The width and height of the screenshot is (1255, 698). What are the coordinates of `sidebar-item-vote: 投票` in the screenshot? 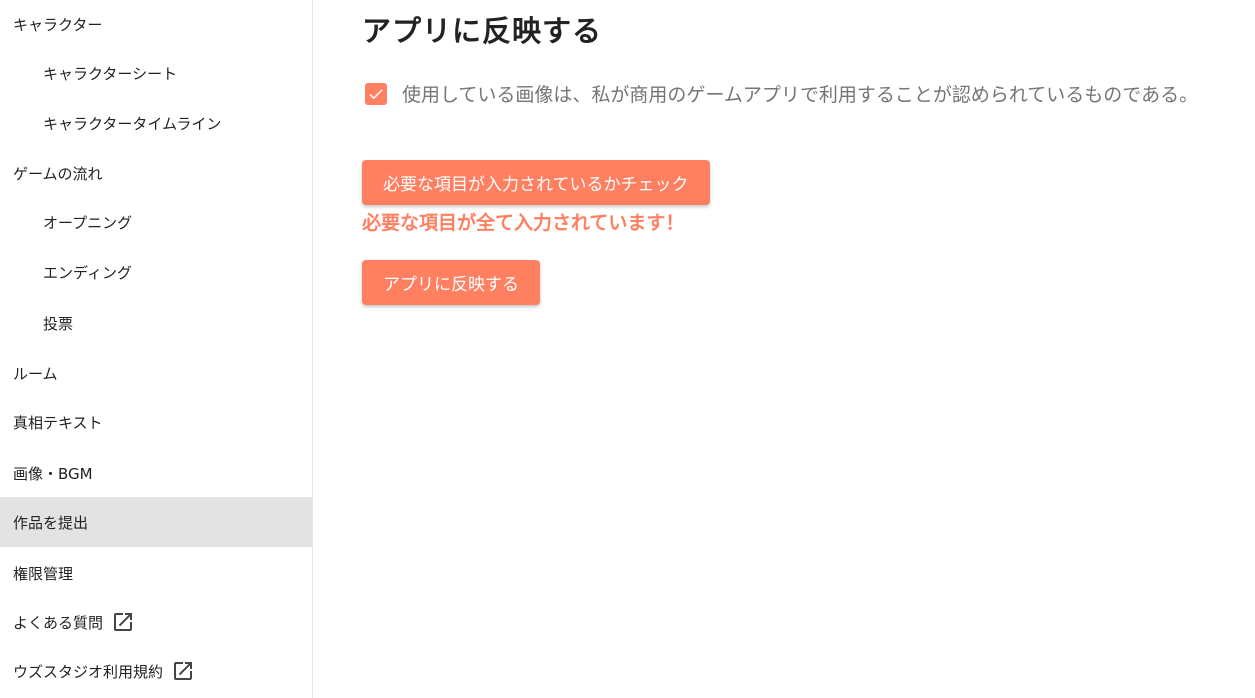 It's located at (156, 323).